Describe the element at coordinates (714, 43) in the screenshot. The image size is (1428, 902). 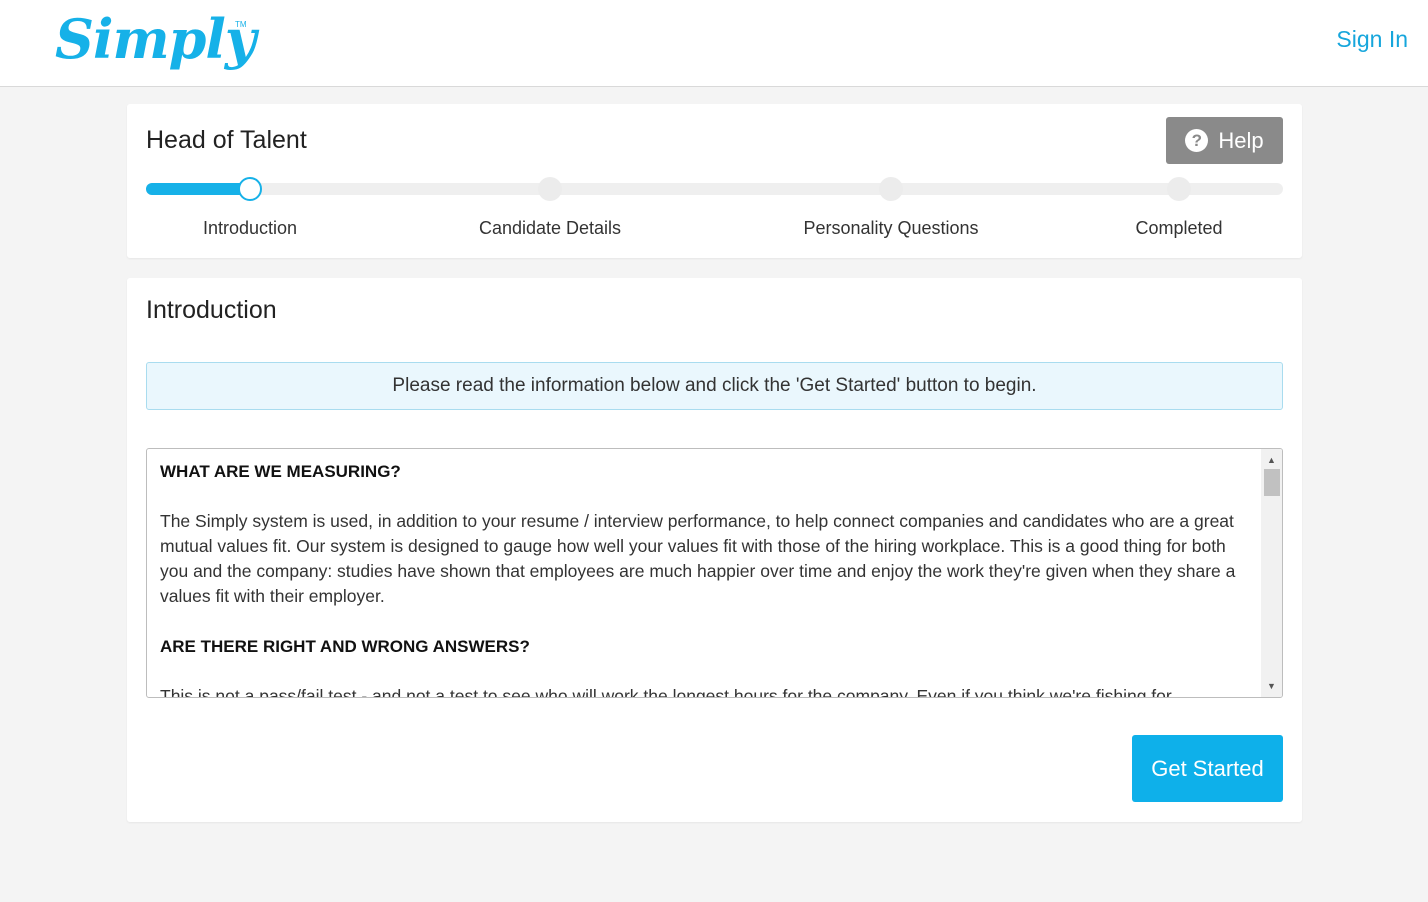
I see `top-bar: Simply TM Sign In` at that location.